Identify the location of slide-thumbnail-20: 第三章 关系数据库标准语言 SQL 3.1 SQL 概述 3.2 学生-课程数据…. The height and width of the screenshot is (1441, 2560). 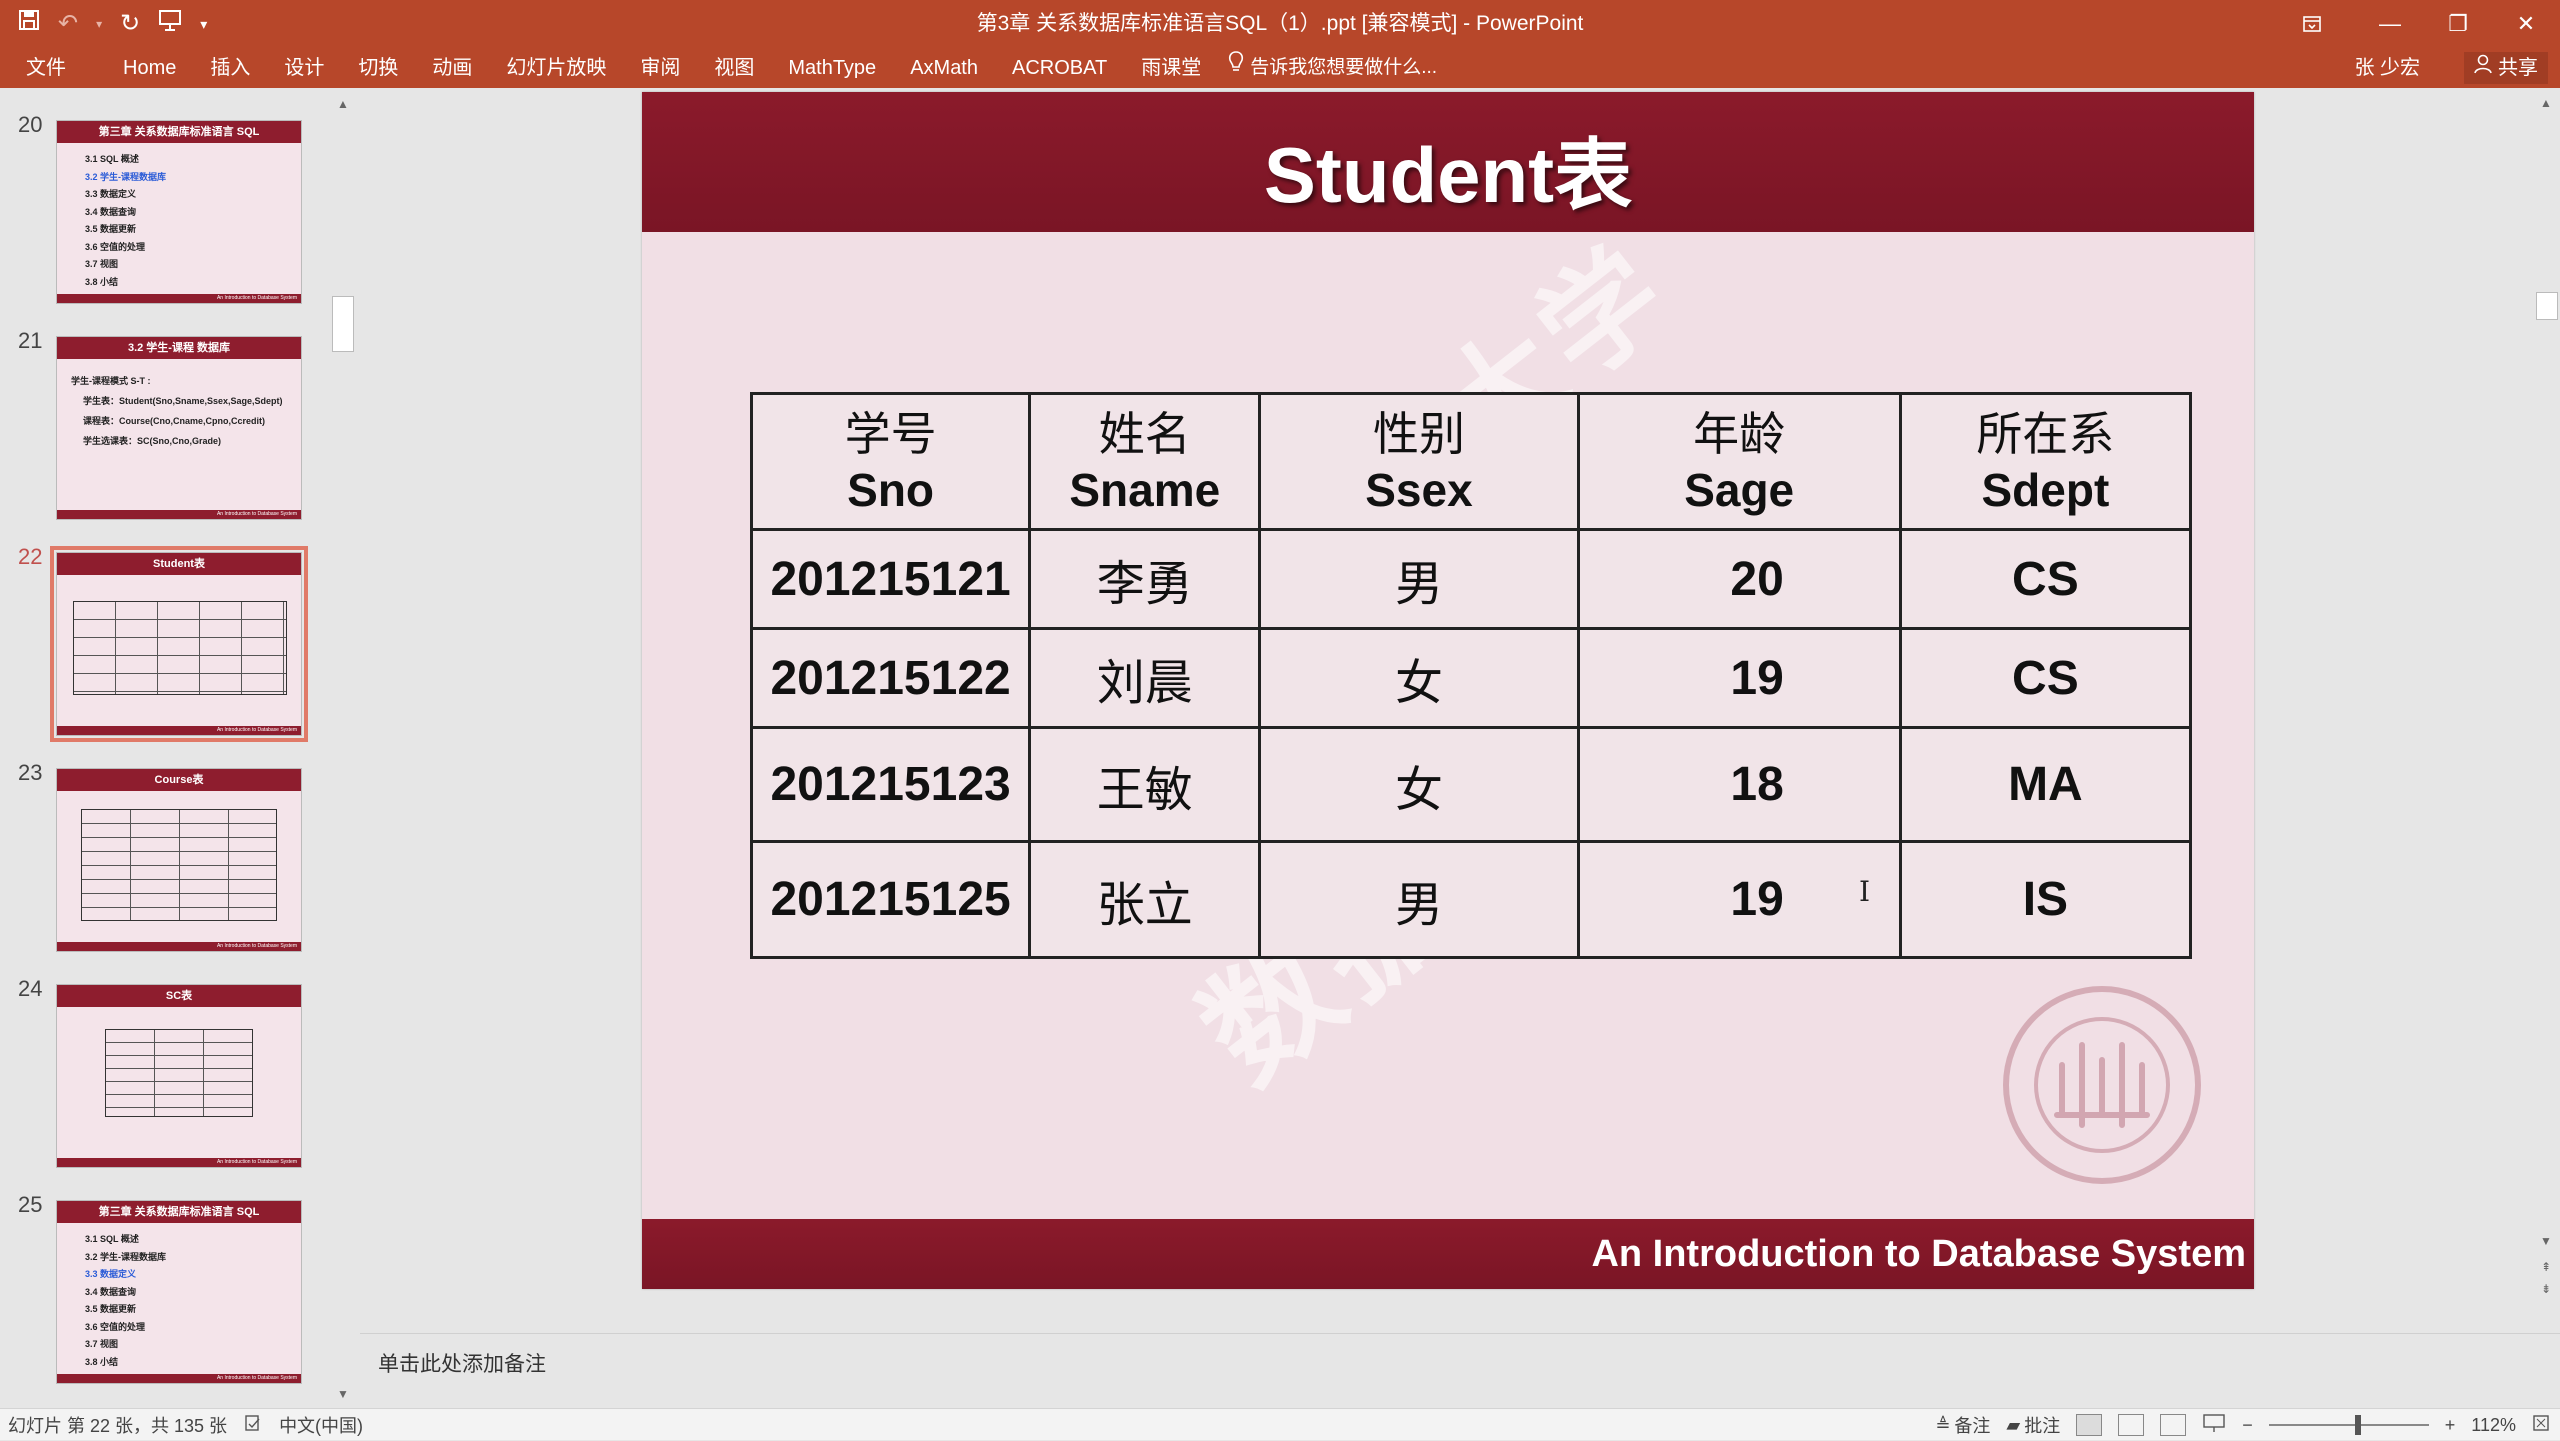
(179, 212).